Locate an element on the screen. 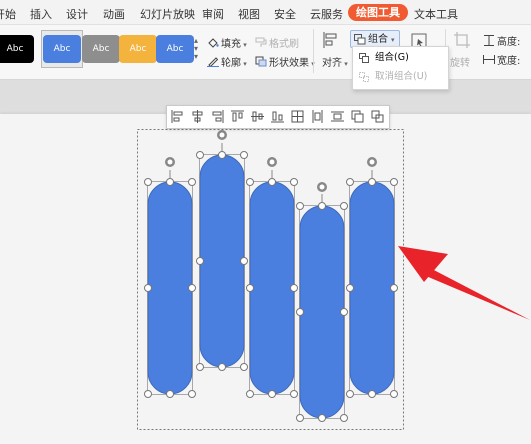 The image size is (531, 444). crop-button is located at coordinates (462, 41).